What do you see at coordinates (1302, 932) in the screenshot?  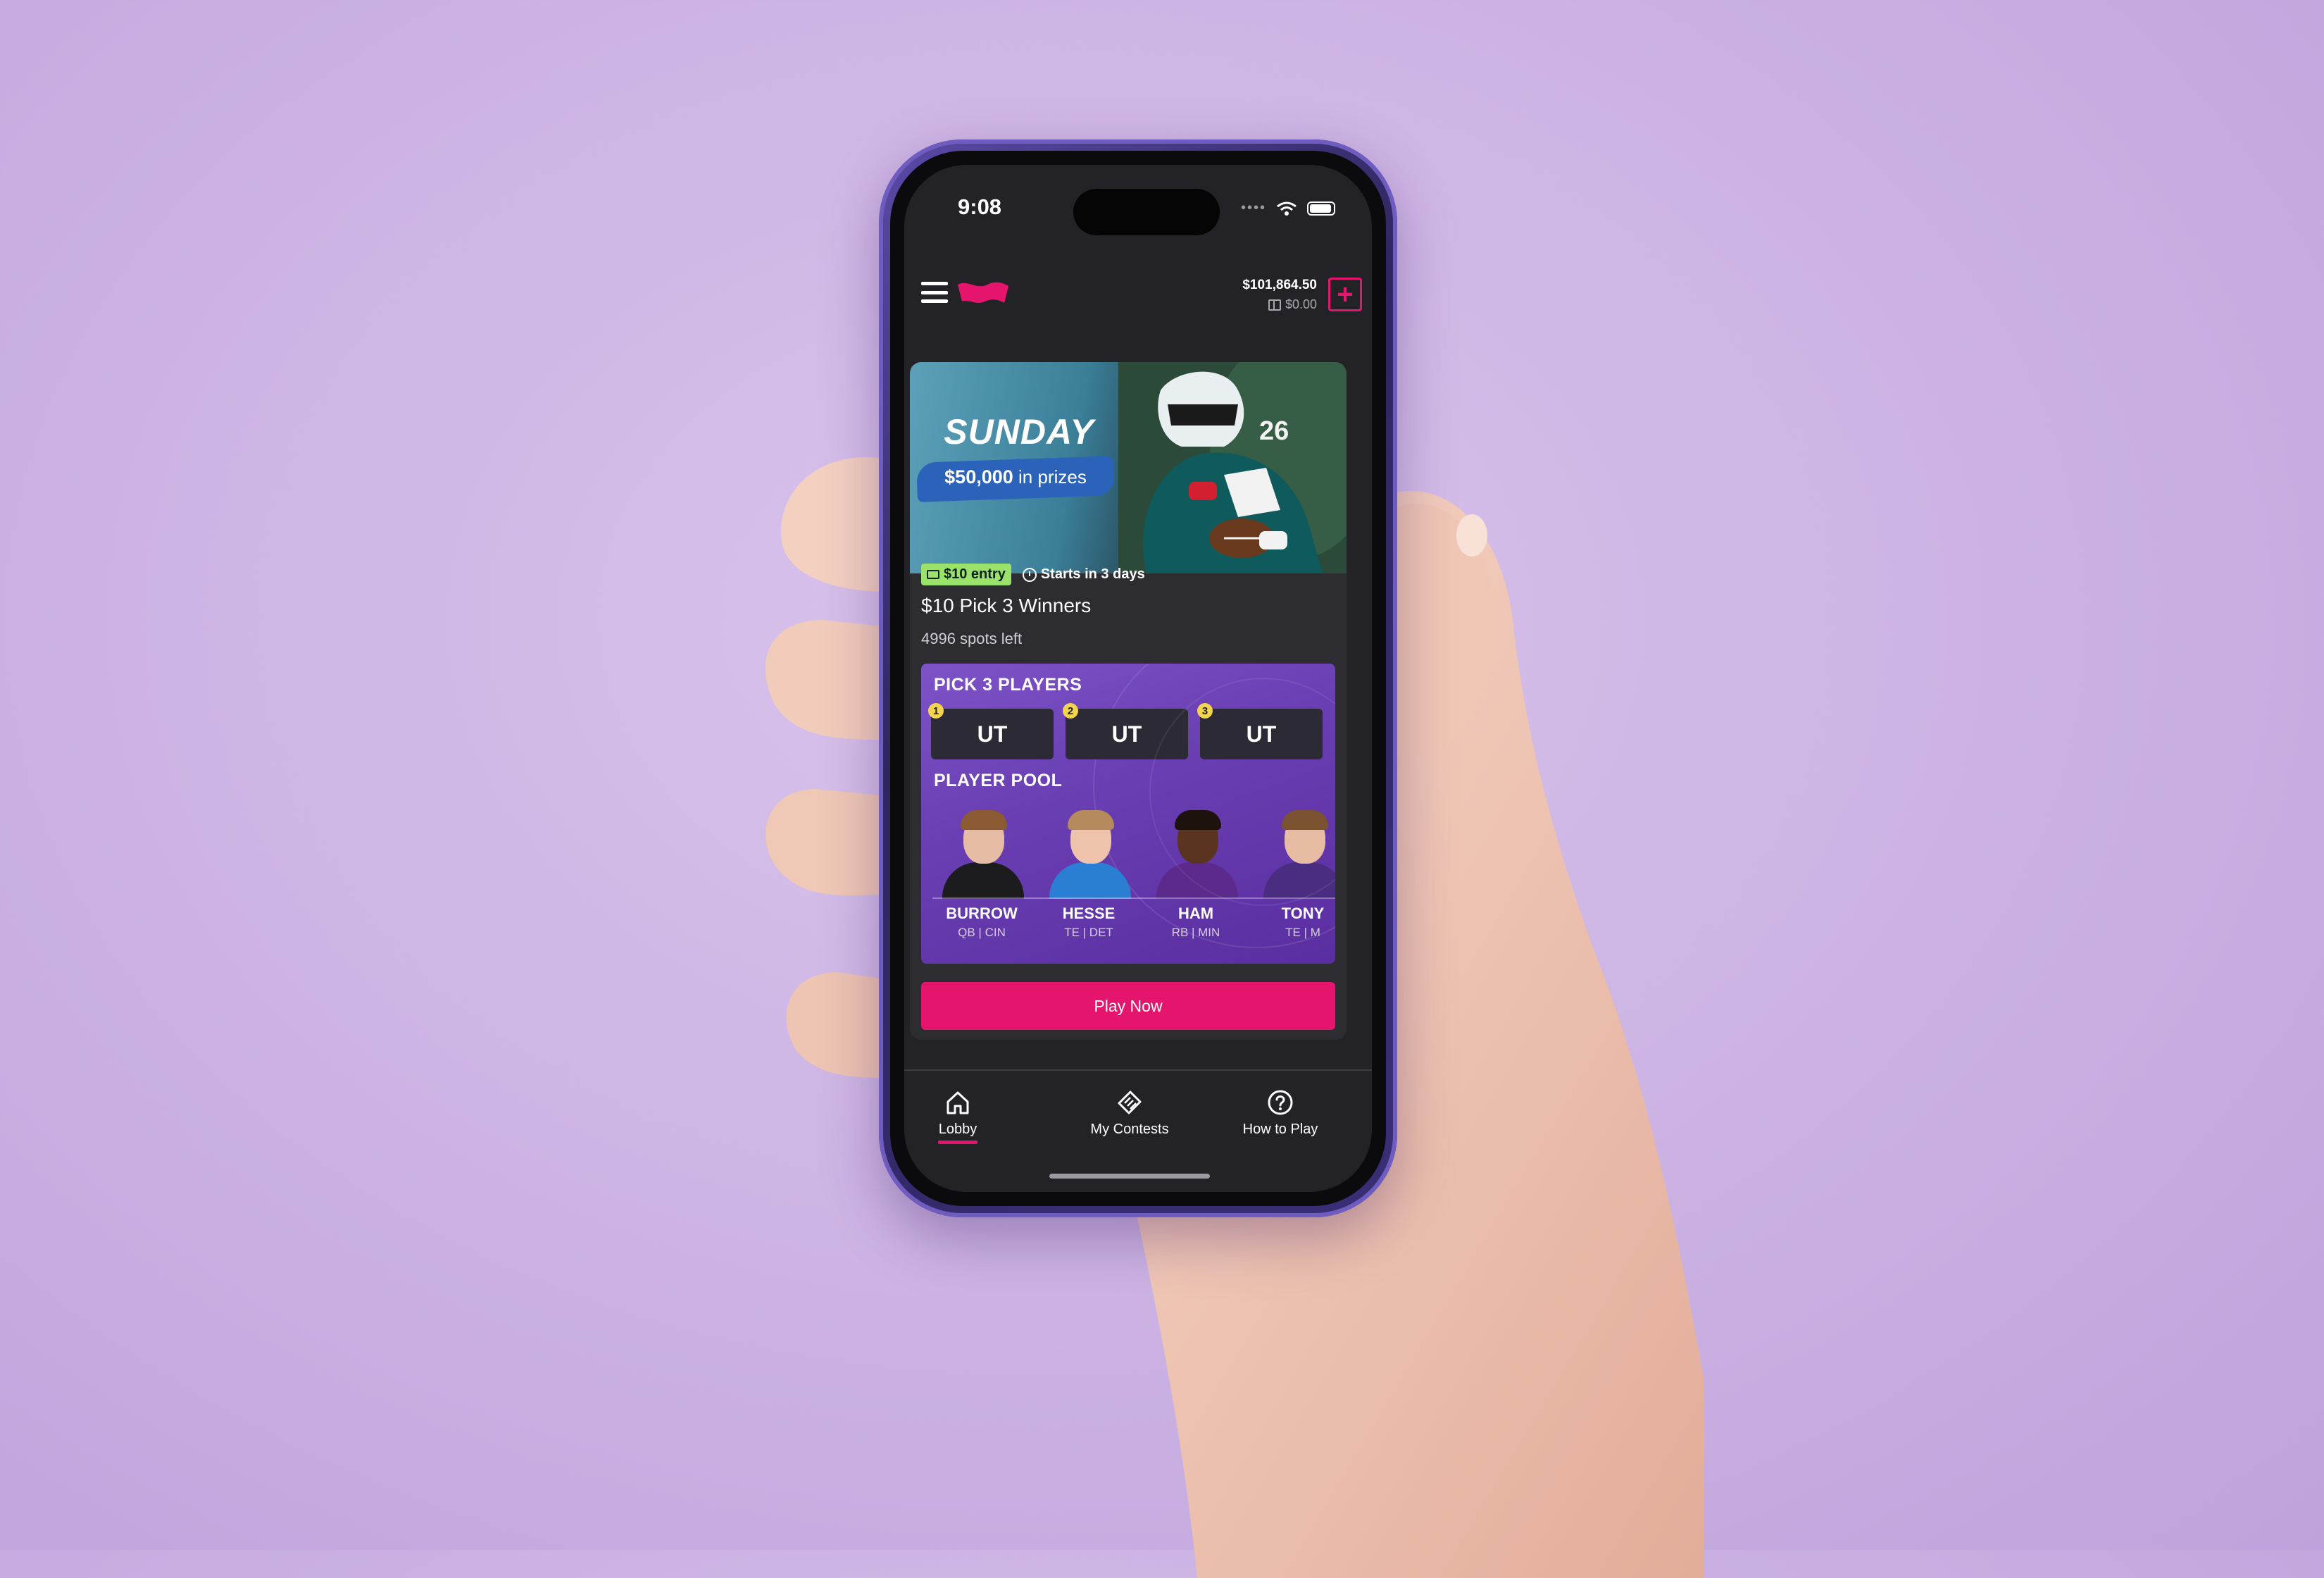 I see `player-position: TE | M` at bounding box center [1302, 932].